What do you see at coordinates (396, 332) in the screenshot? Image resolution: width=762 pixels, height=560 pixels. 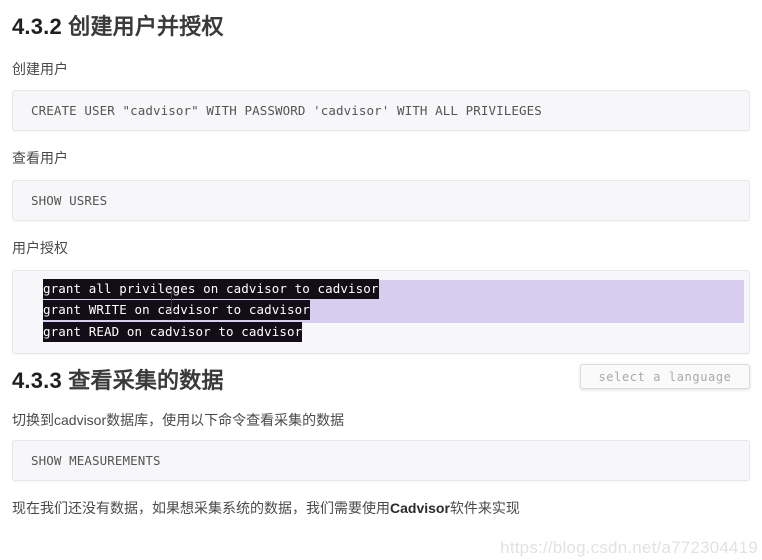 I see `code-row: grant READ on cadvisor to cadvisor` at bounding box center [396, 332].